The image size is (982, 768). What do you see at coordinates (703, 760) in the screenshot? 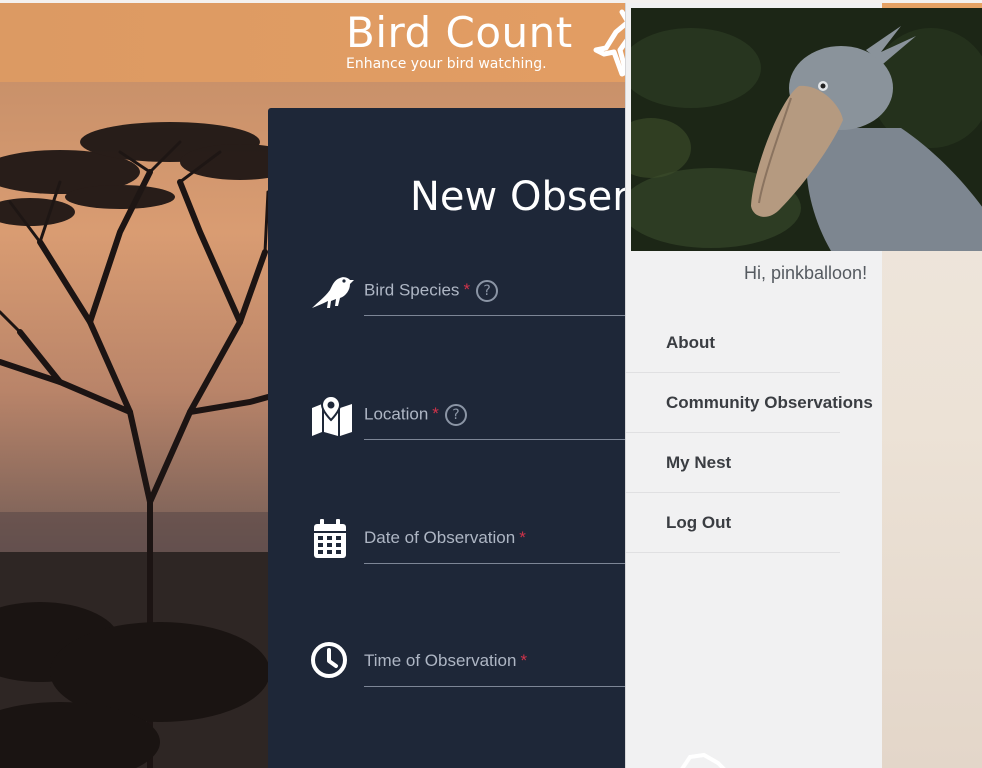
I see `bird-footer-icon` at bounding box center [703, 760].